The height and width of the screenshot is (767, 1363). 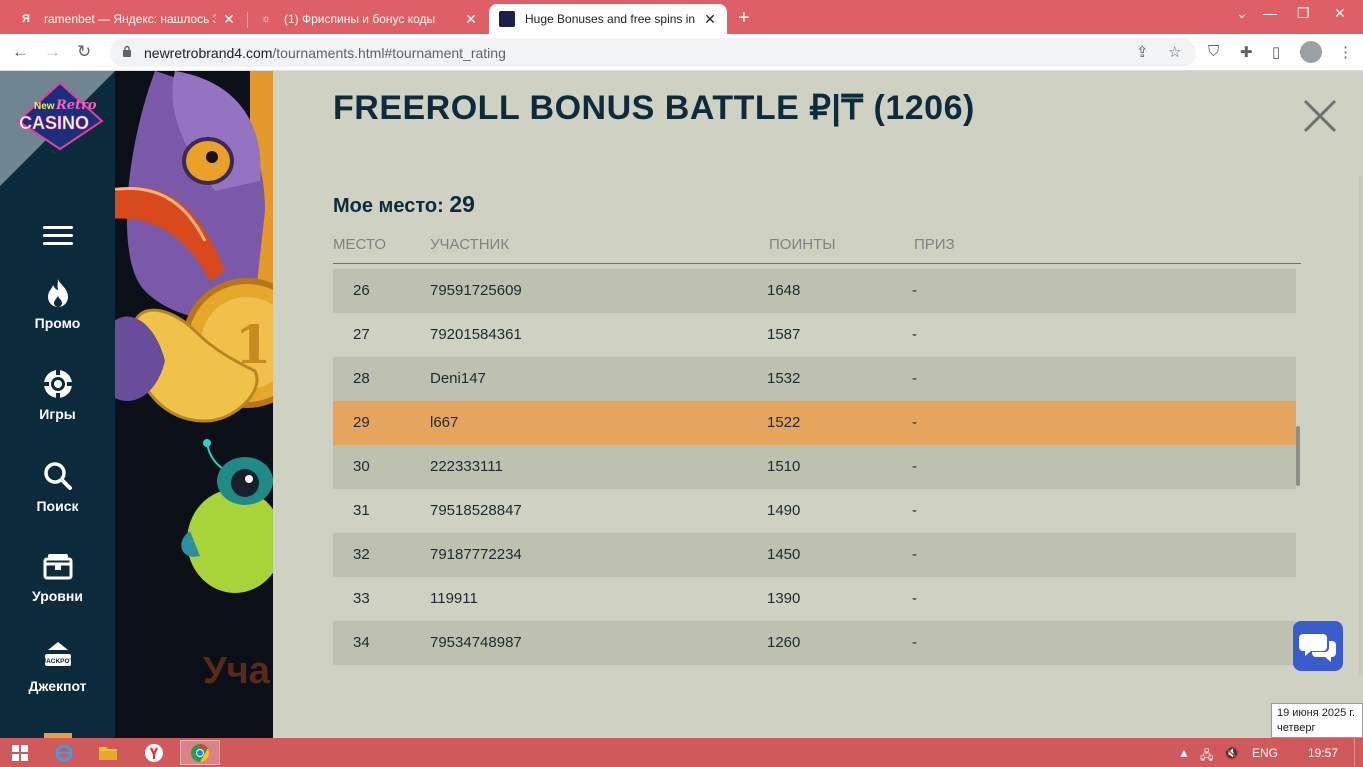 I want to click on tab-casino-active: Huge Bonuses and free spins in N ✕, so click(x=608, y=19).